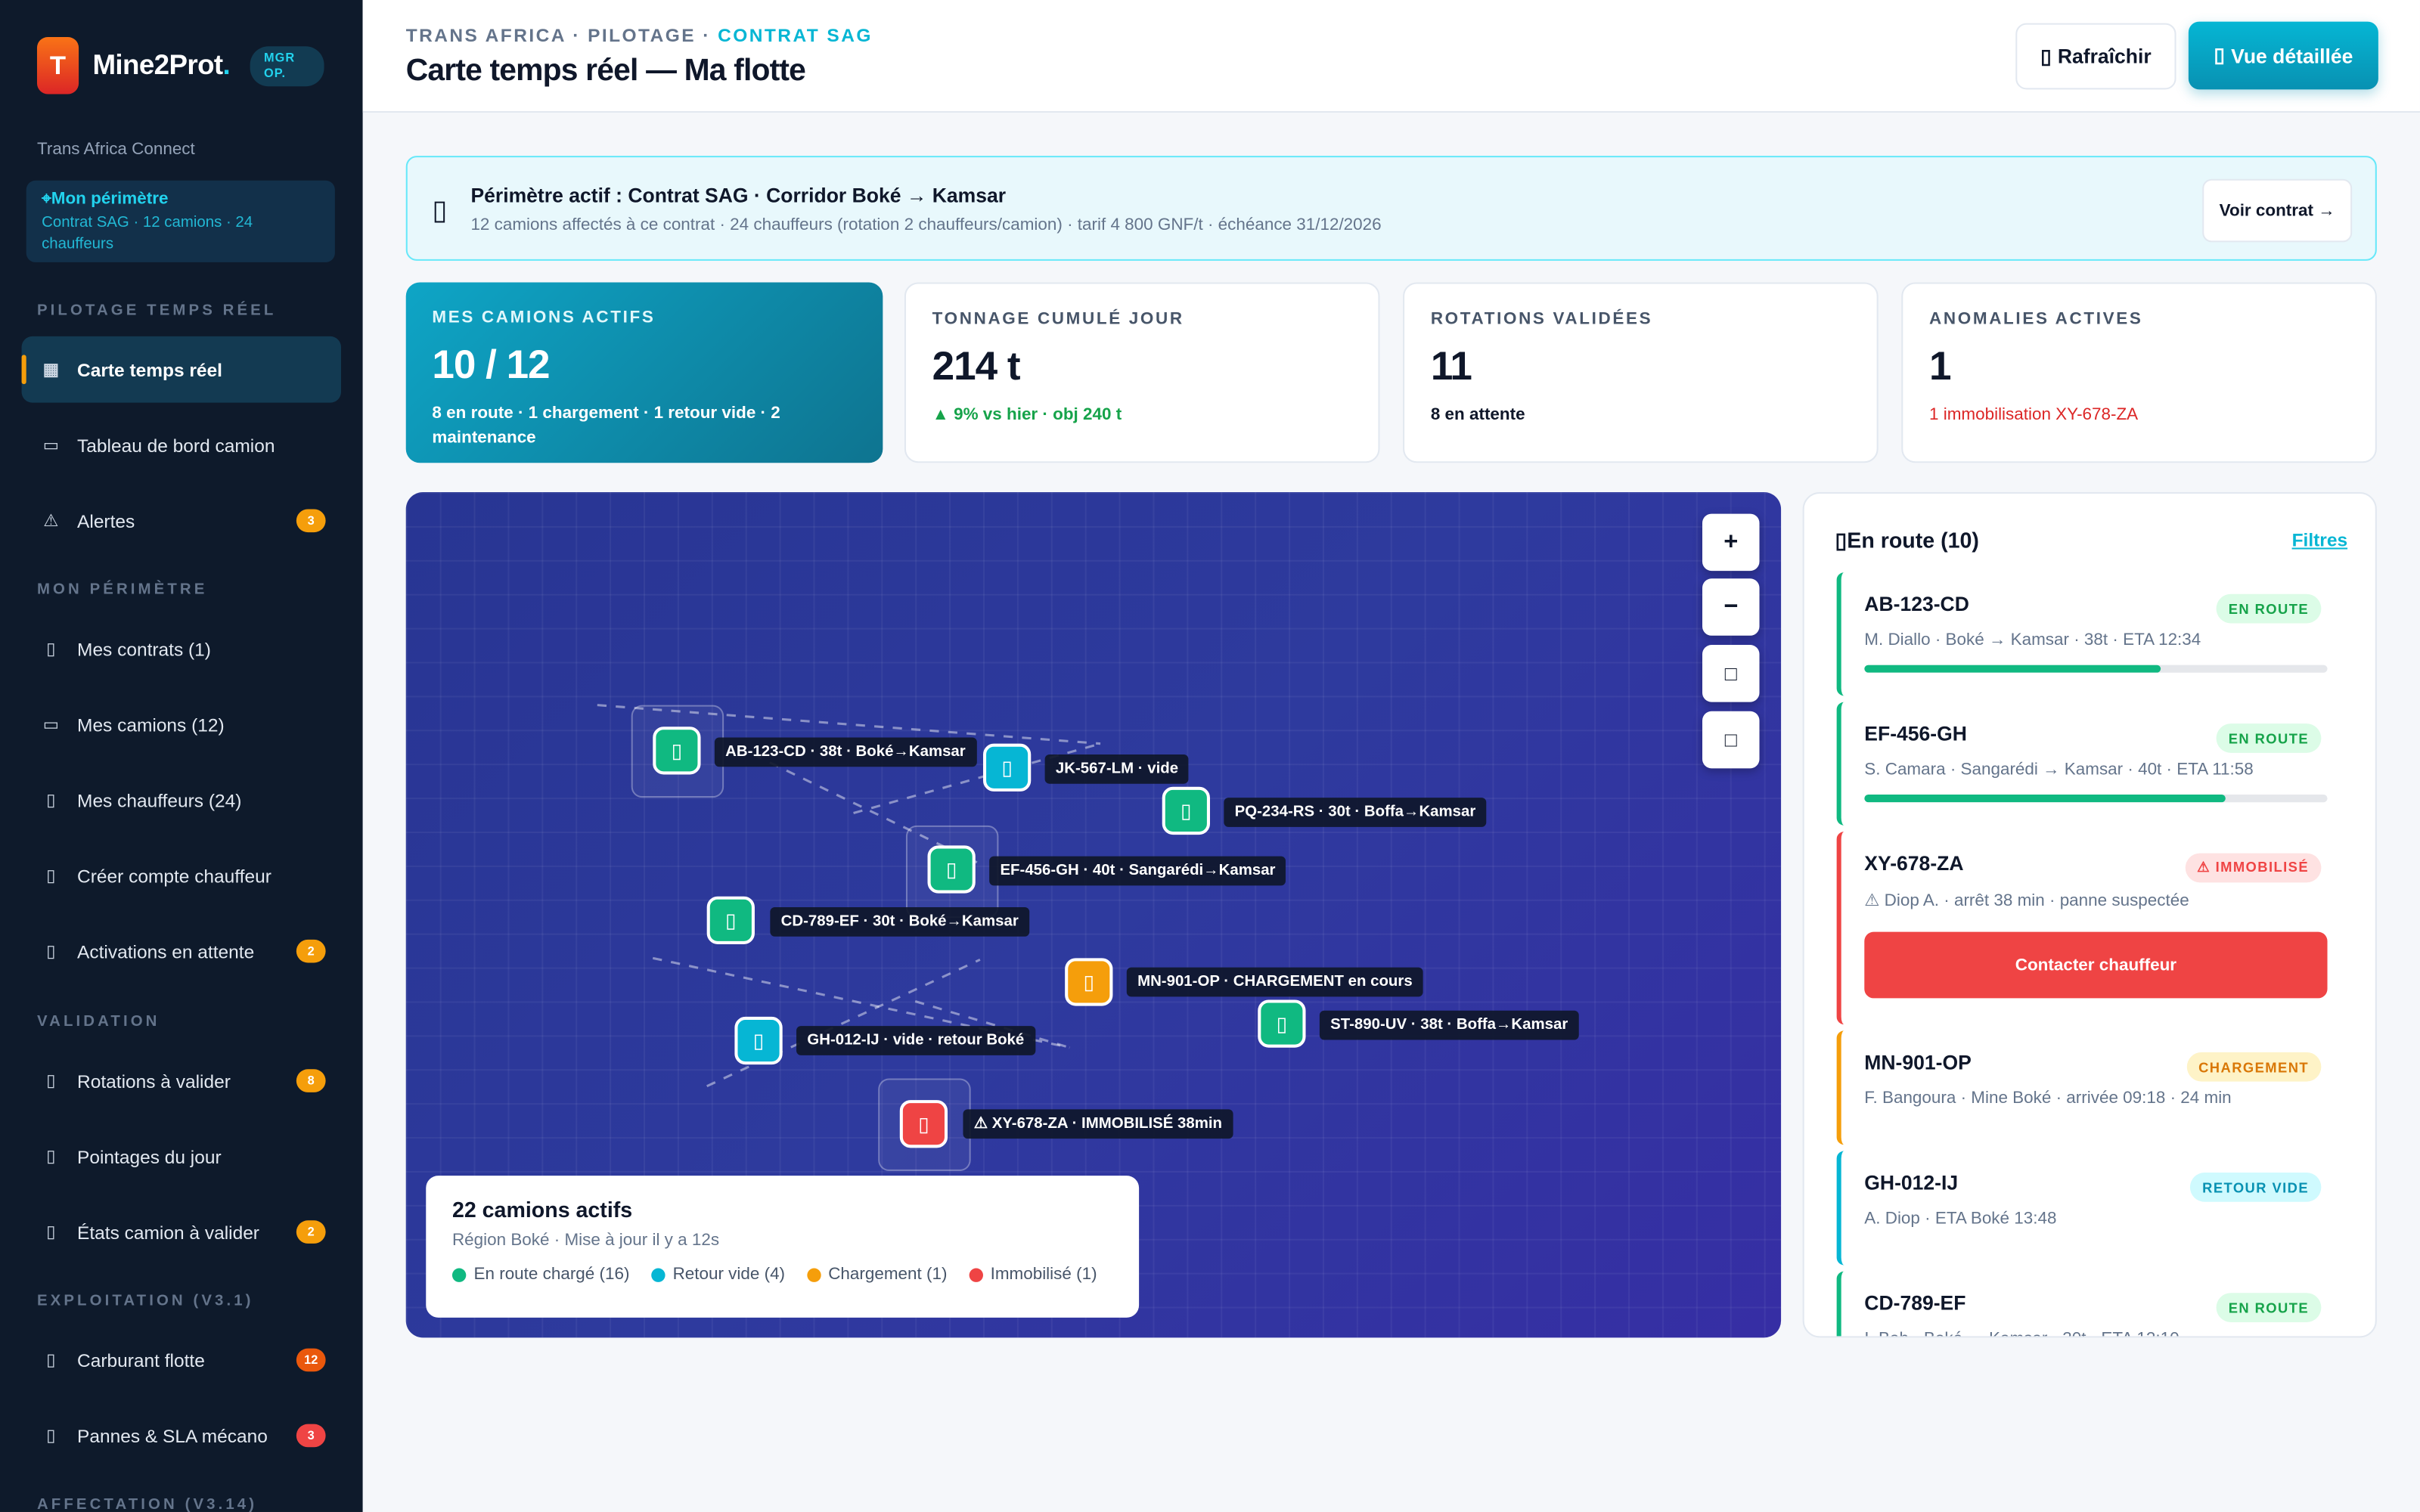 The height and width of the screenshot is (1512, 2420). What do you see at coordinates (2283, 56) in the screenshot?
I see `detailed-view-button: ▯ Vue détaillée` at bounding box center [2283, 56].